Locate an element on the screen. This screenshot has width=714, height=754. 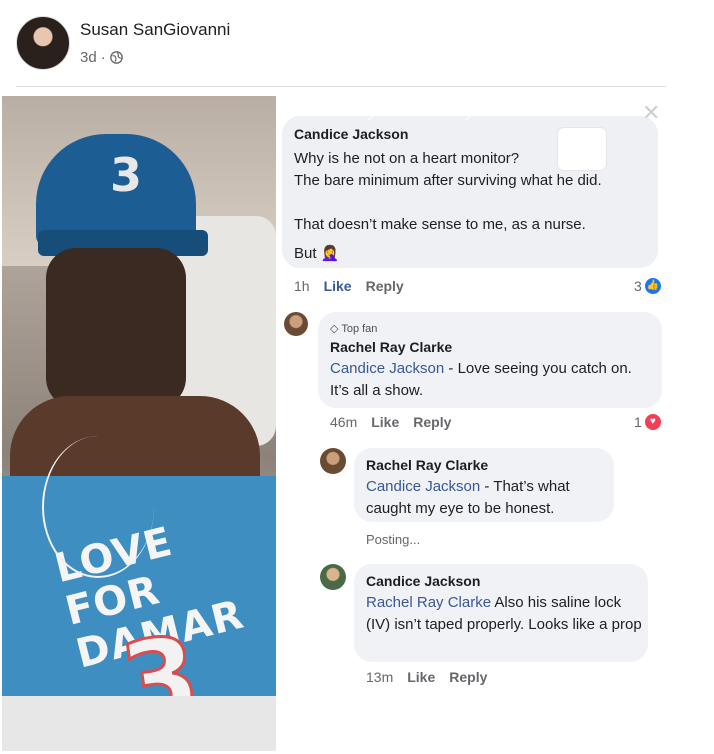
comment-time: 13m is located at coordinates (380, 677).